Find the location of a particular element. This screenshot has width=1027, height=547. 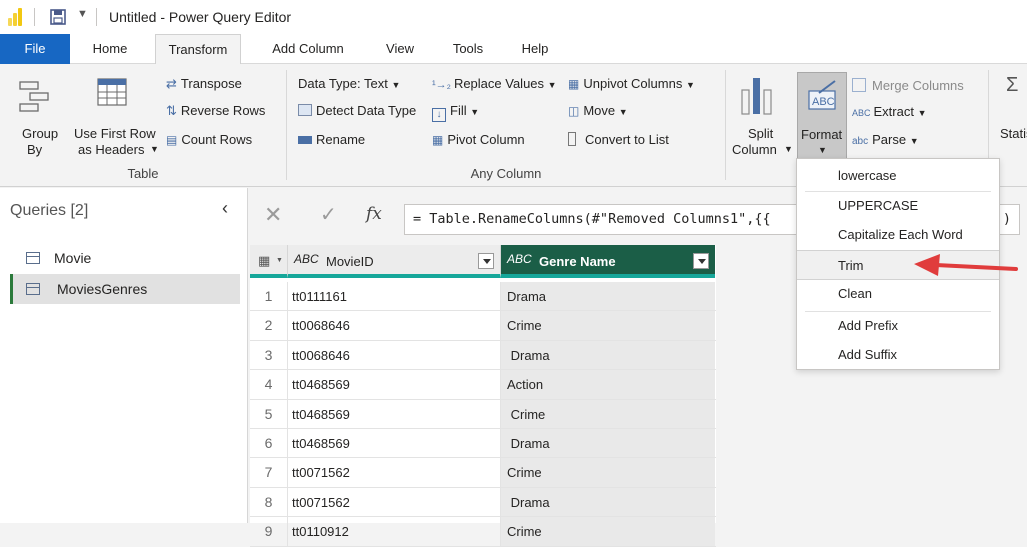

table-menu-icon: ▦ is located at coordinates (264, 260).